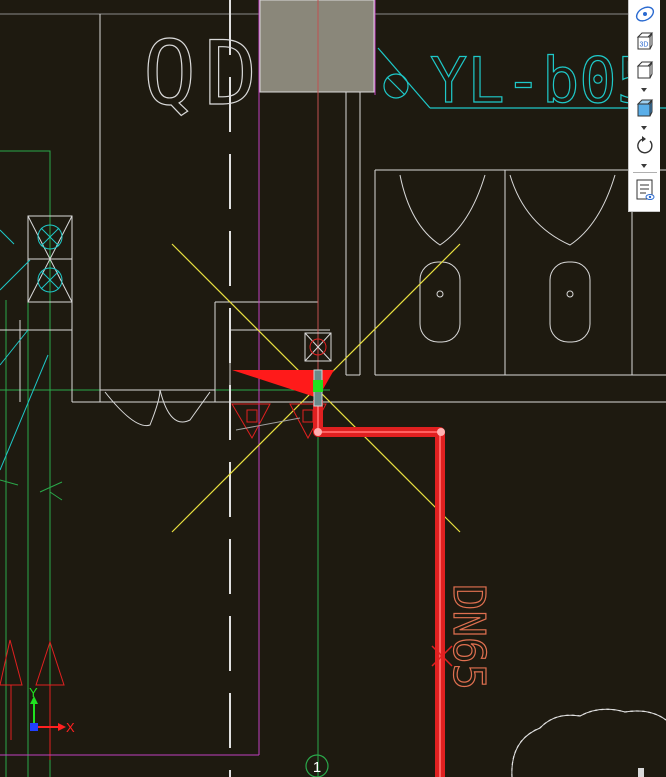 The image size is (666, 777). Describe the element at coordinates (645, 172) in the screenshot. I see `toolbar-separator` at that location.